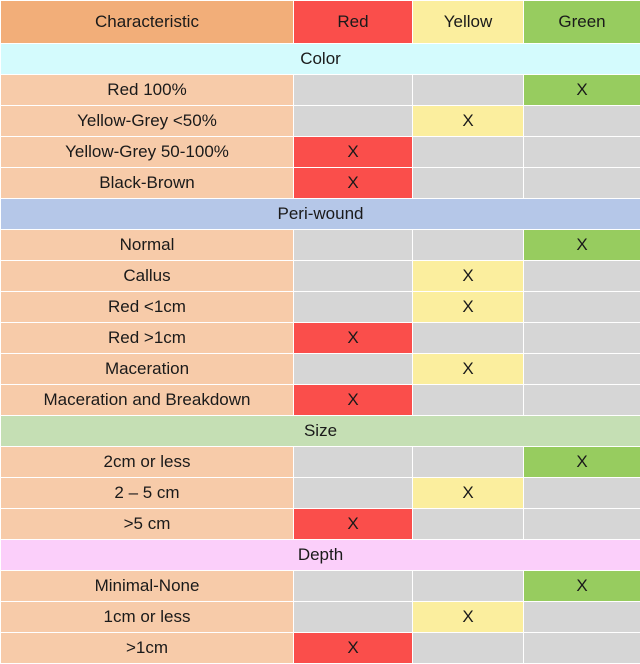 This screenshot has height=664, width=640. Describe the element at coordinates (147, 617) in the screenshot. I see `row-label: 1cm or less` at that location.